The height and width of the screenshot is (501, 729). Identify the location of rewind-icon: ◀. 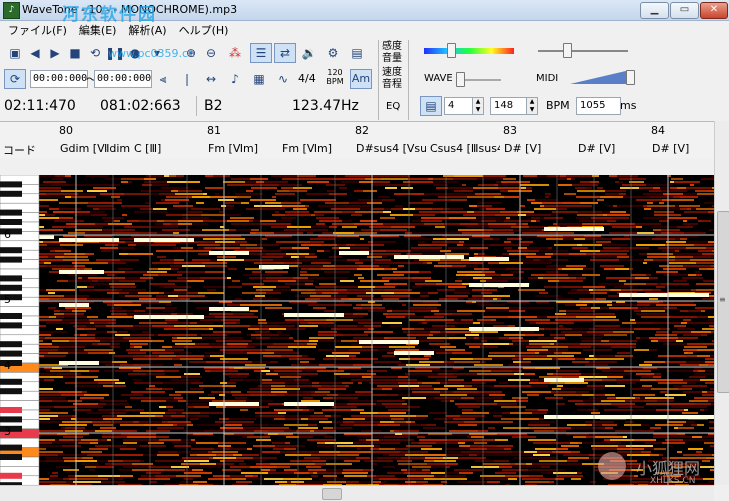
(35, 53).